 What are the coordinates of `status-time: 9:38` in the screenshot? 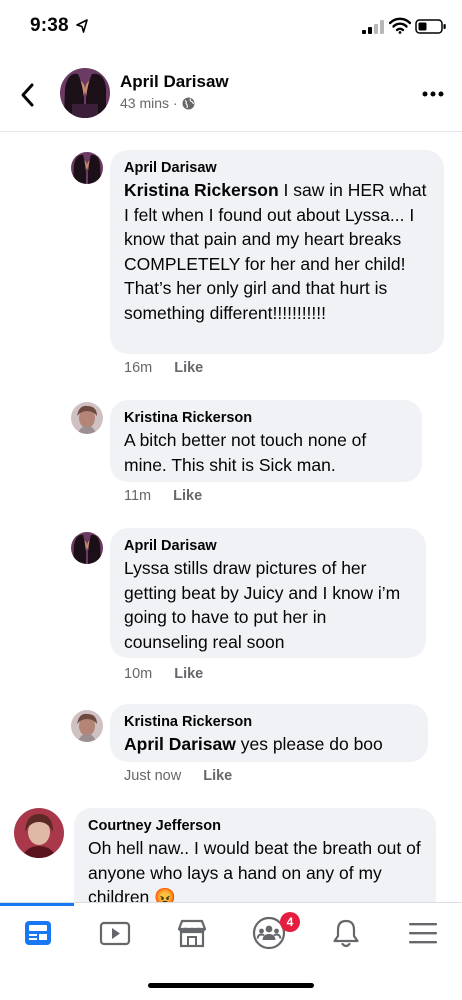 It's located at (49, 25).